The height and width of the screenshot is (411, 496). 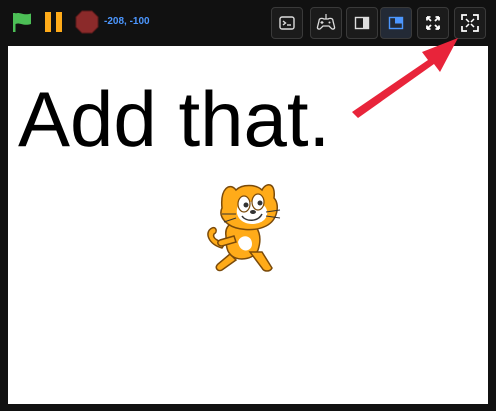 I want to click on small-stage-icon, so click(x=362, y=23).